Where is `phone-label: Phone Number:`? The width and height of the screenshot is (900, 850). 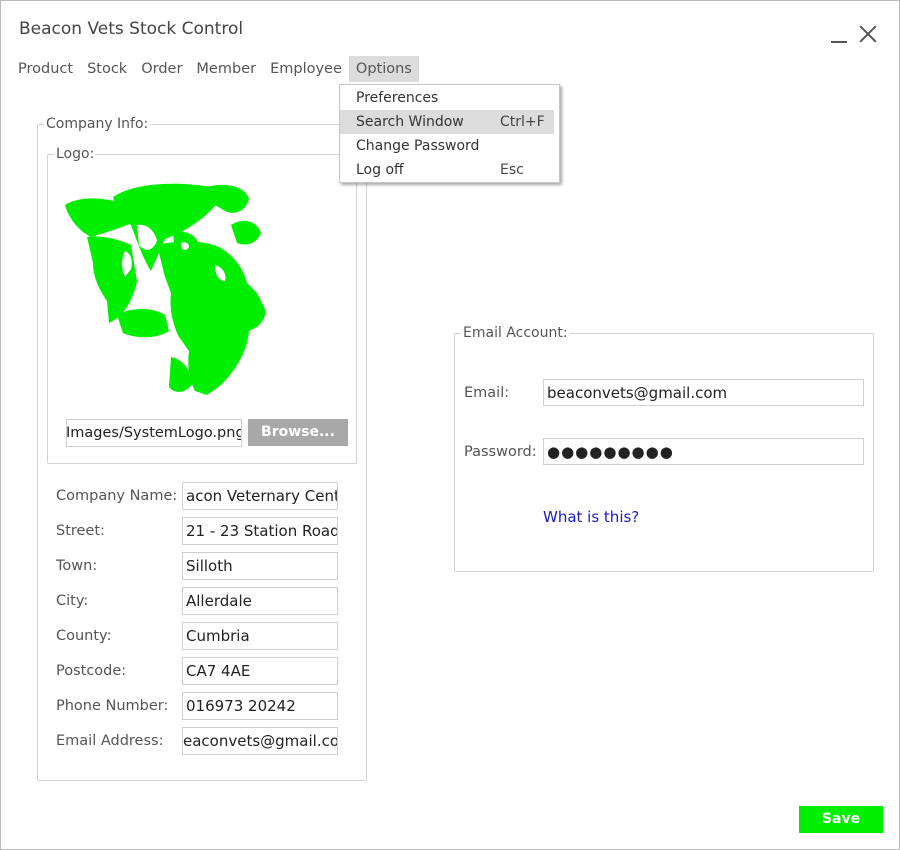
phone-label: Phone Number: is located at coordinates (112, 706).